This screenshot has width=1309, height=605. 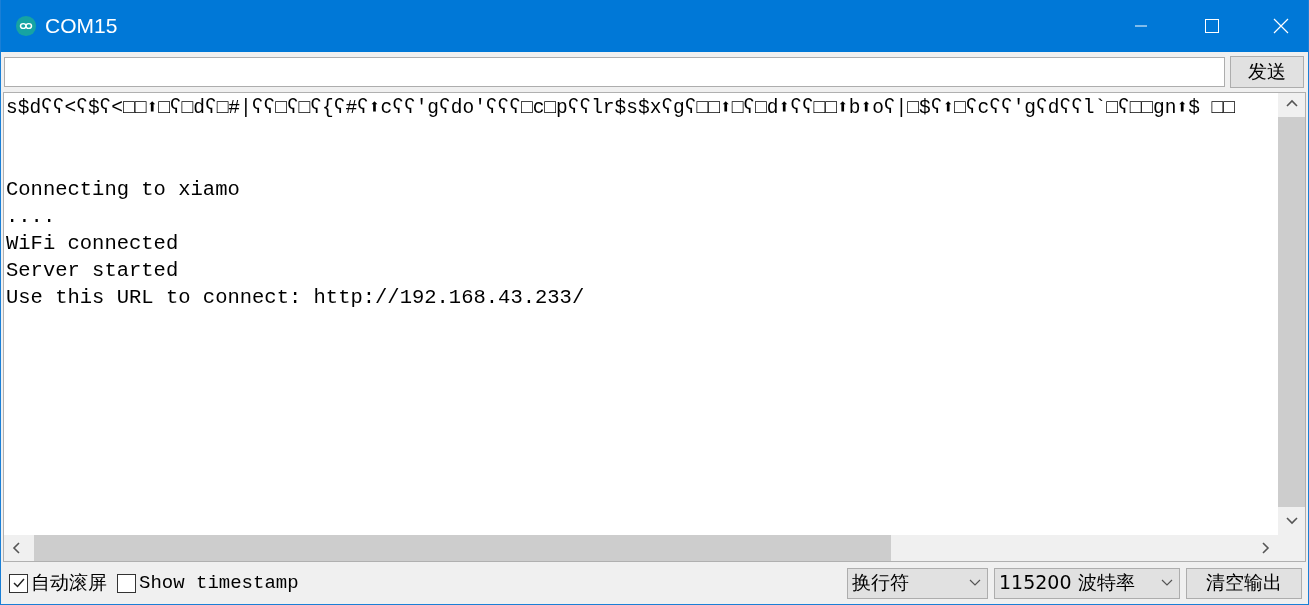 What do you see at coordinates (69, 582) in the screenshot?
I see `autoscroll-label: 自动滚屏` at bounding box center [69, 582].